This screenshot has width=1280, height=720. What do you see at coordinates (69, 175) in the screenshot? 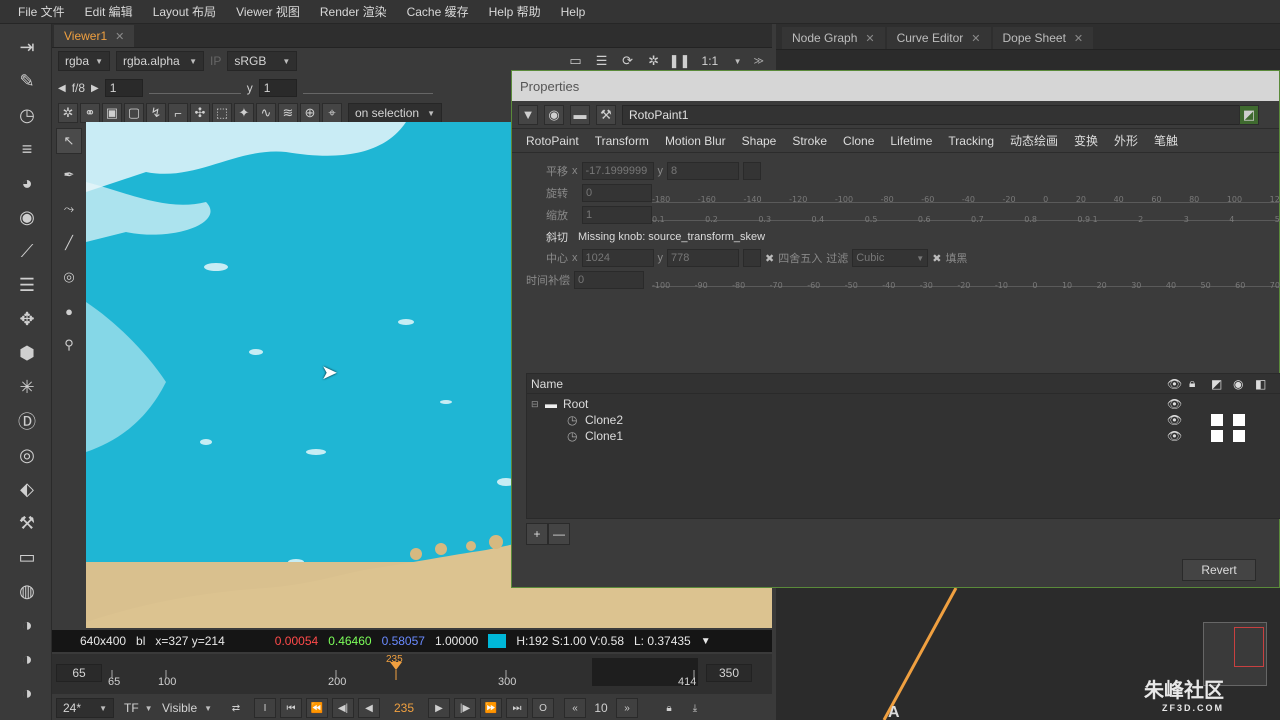
I see `pen-tool-icon: ✒` at bounding box center [69, 175].